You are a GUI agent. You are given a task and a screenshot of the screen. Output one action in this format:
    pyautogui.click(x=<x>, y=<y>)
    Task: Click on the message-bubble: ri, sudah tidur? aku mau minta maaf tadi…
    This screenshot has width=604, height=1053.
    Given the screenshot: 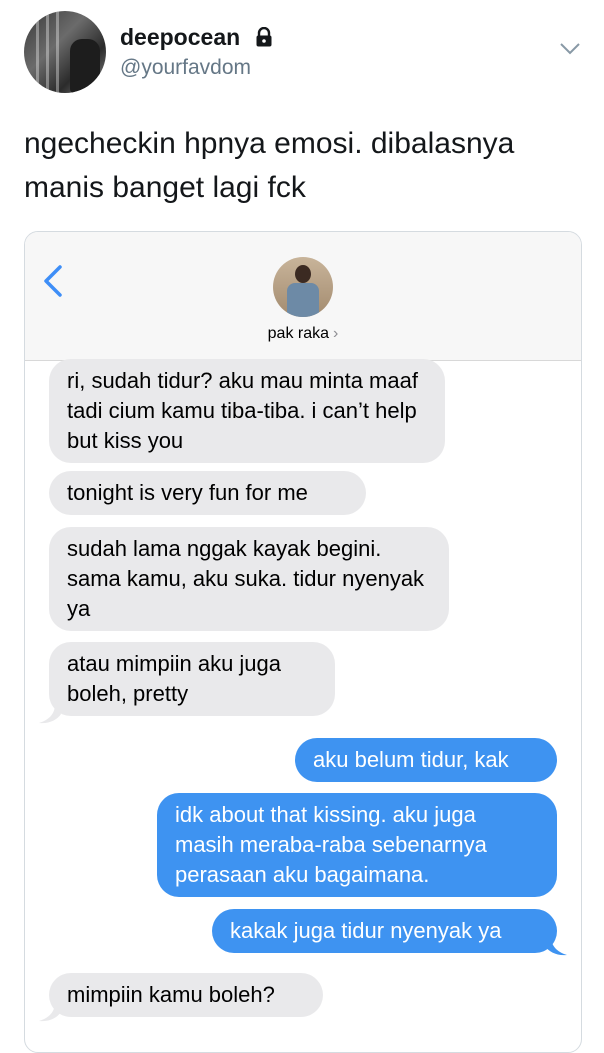 What is the action you would take?
    pyautogui.click(x=247, y=411)
    